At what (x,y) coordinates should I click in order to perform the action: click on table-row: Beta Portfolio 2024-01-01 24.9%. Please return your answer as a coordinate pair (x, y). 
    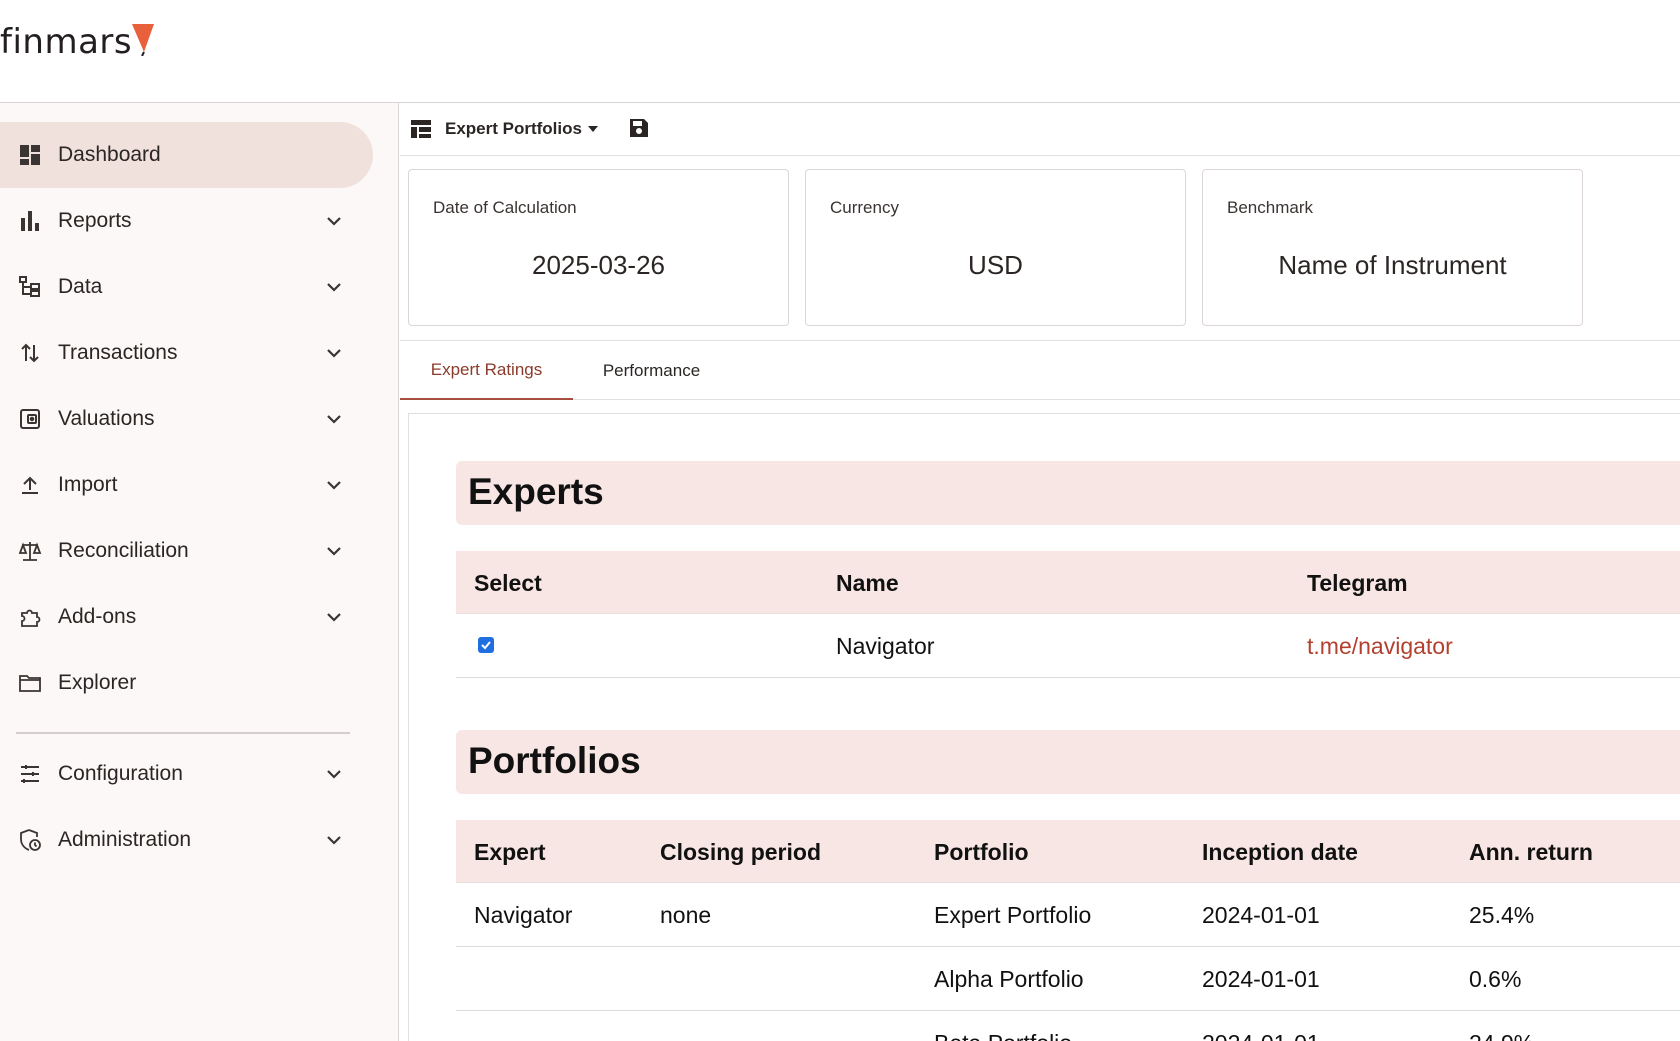
    Looking at the image, I should click on (1068, 1026).